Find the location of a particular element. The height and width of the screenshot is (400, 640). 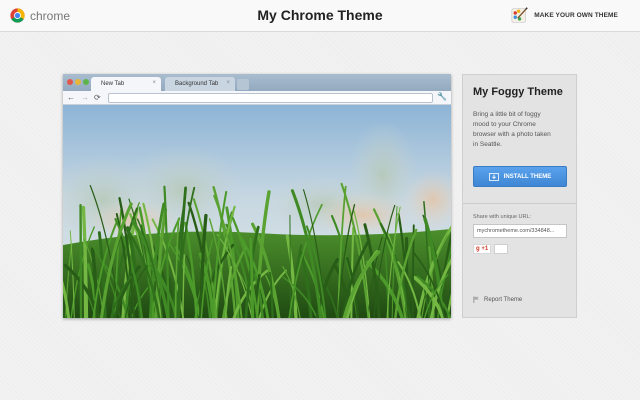

tab-background-tab: Background Tab × is located at coordinates (200, 84).